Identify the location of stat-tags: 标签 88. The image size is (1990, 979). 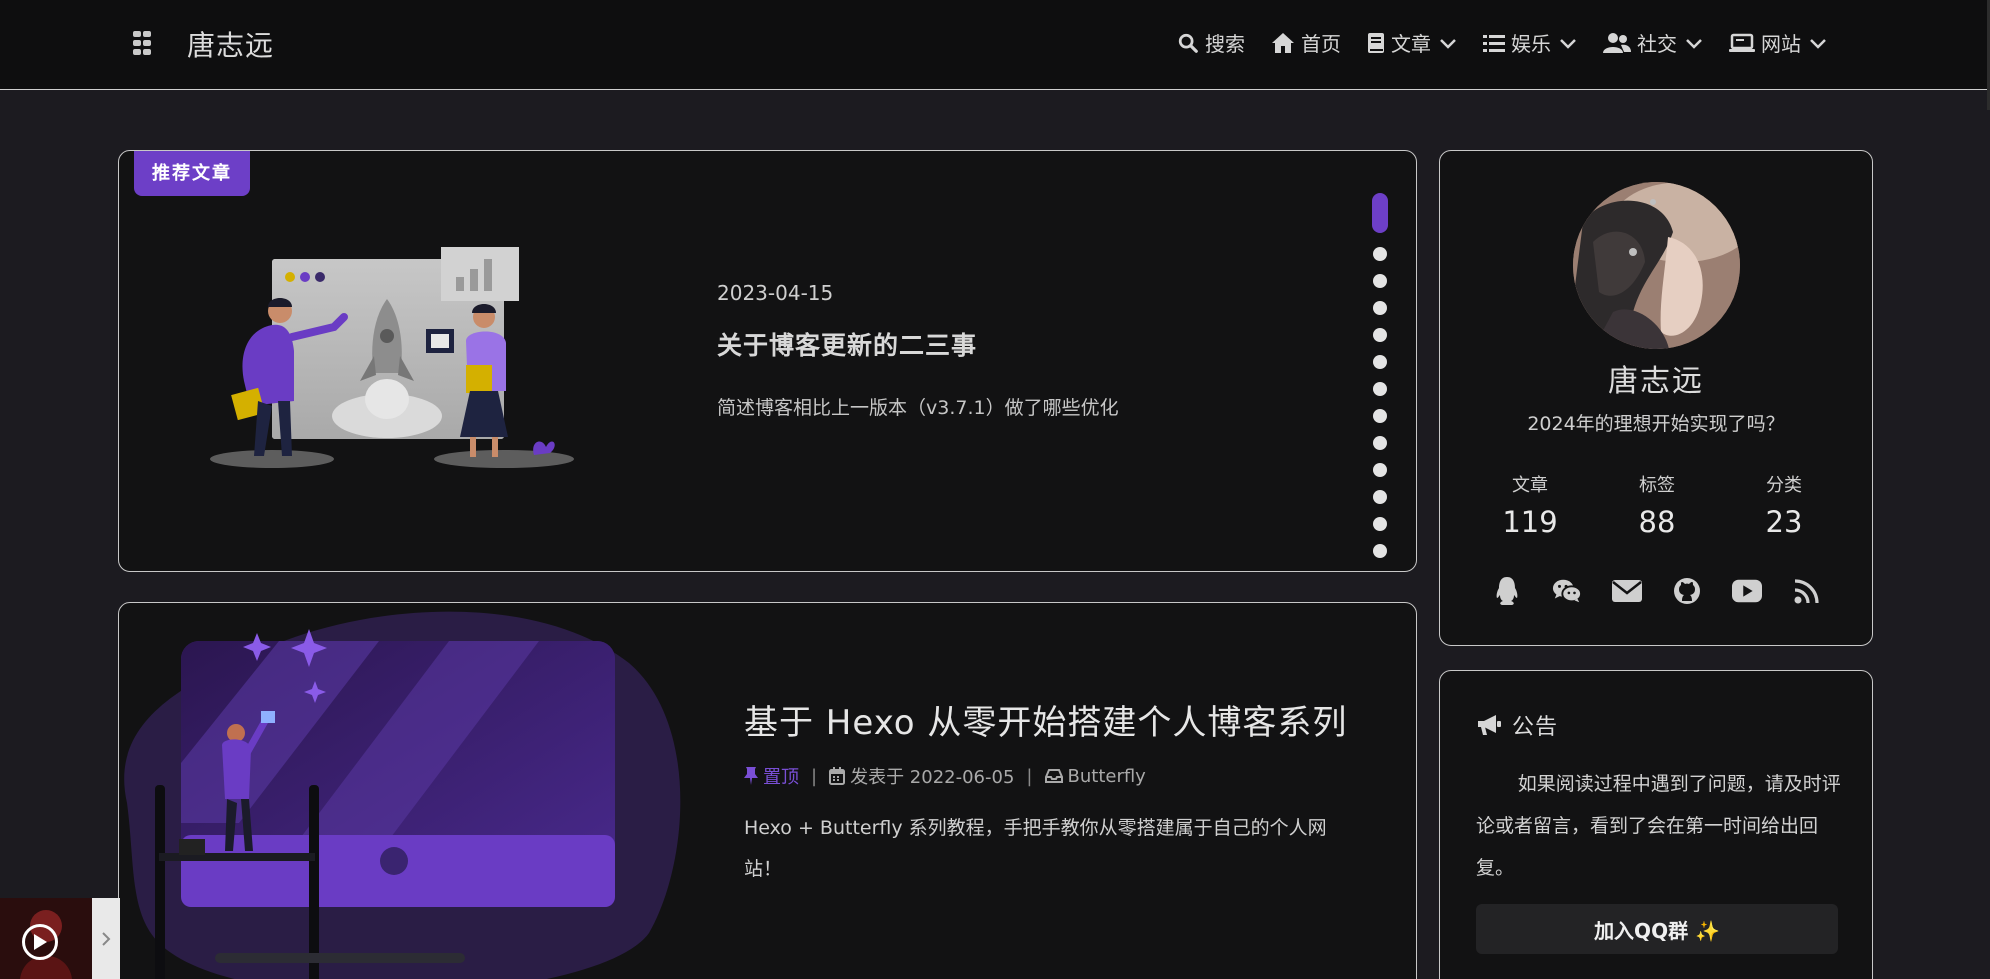
(1657, 505).